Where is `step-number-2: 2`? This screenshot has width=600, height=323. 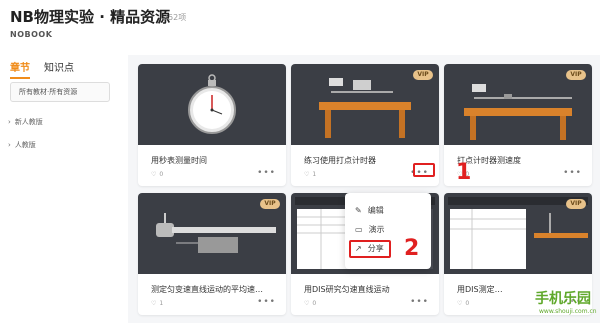 step-number-2: 2 is located at coordinates (412, 248).